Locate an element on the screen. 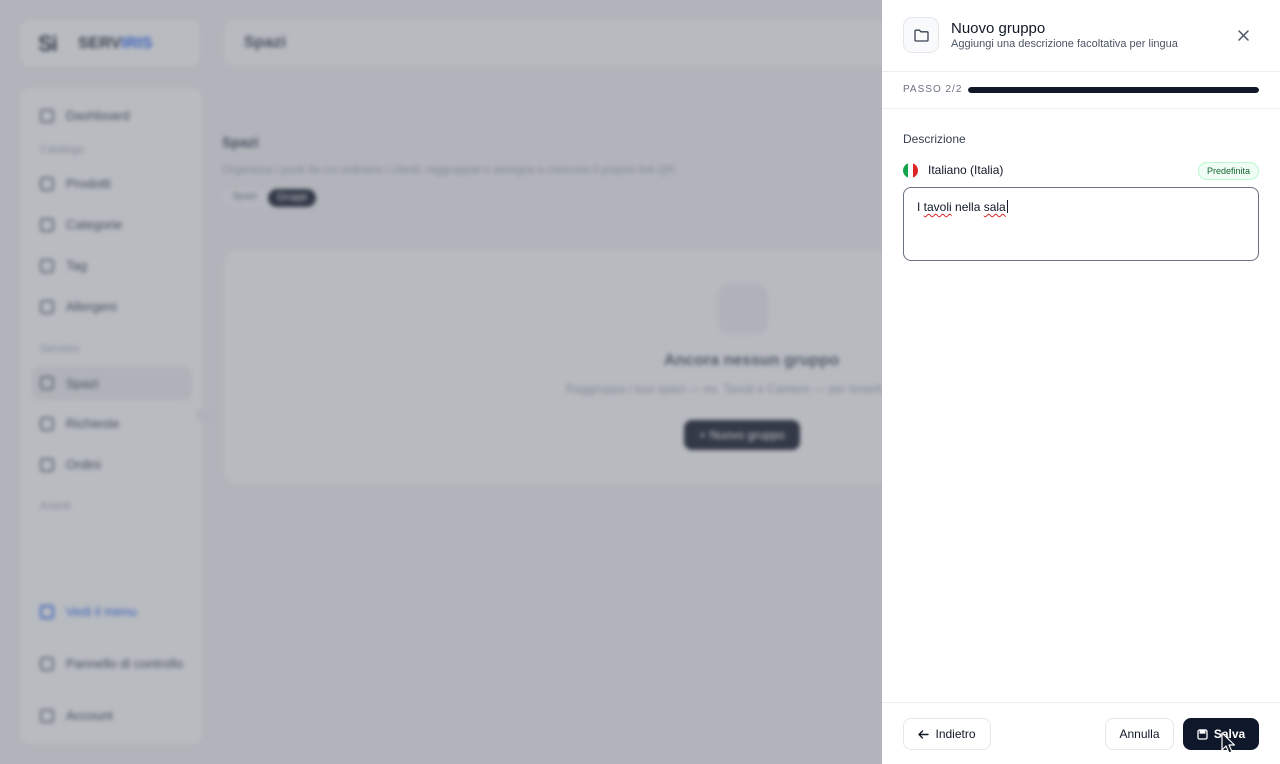 The width and height of the screenshot is (1280, 764). step-indicator: PASSO 2/2 is located at coordinates (1081, 90).